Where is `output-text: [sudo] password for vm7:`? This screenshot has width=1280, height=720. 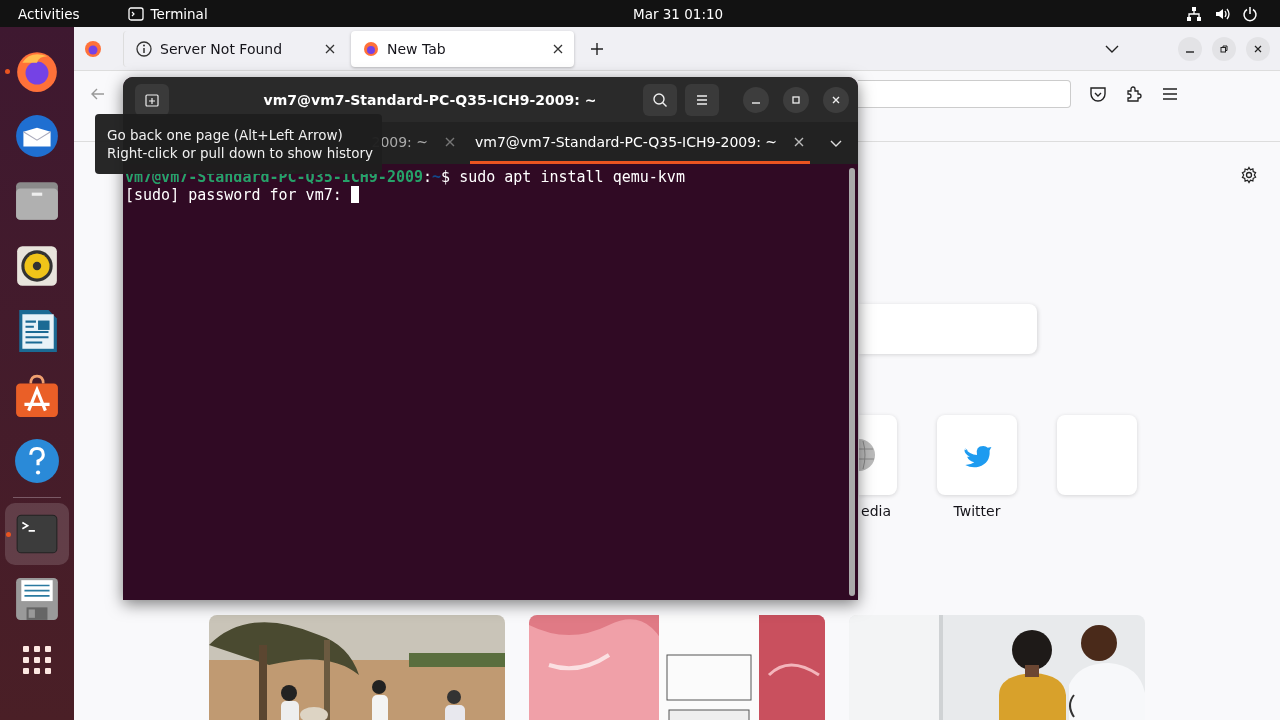 output-text: [sudo] password for vm7: is located at coordinates (234, 195).